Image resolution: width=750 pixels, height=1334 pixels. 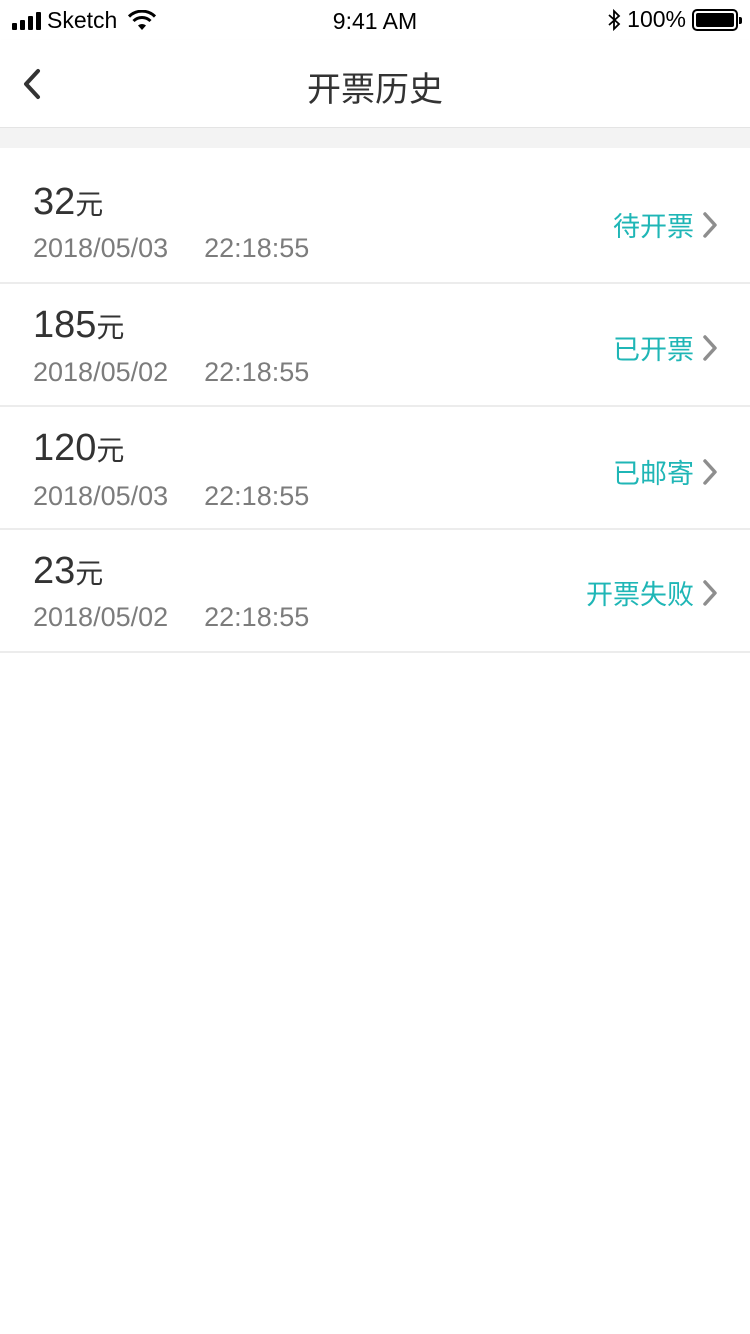 I want to click on invoice-status: 待开票, so click(x=653, y=227).